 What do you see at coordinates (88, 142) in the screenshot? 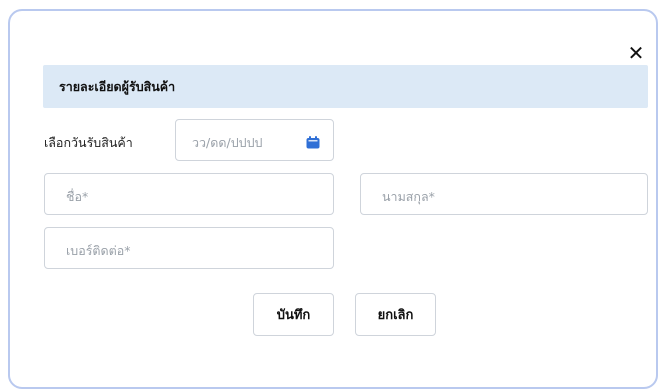
I see `date-label: เลือกวันรับสินค้า` at bounding box center [88, 142].